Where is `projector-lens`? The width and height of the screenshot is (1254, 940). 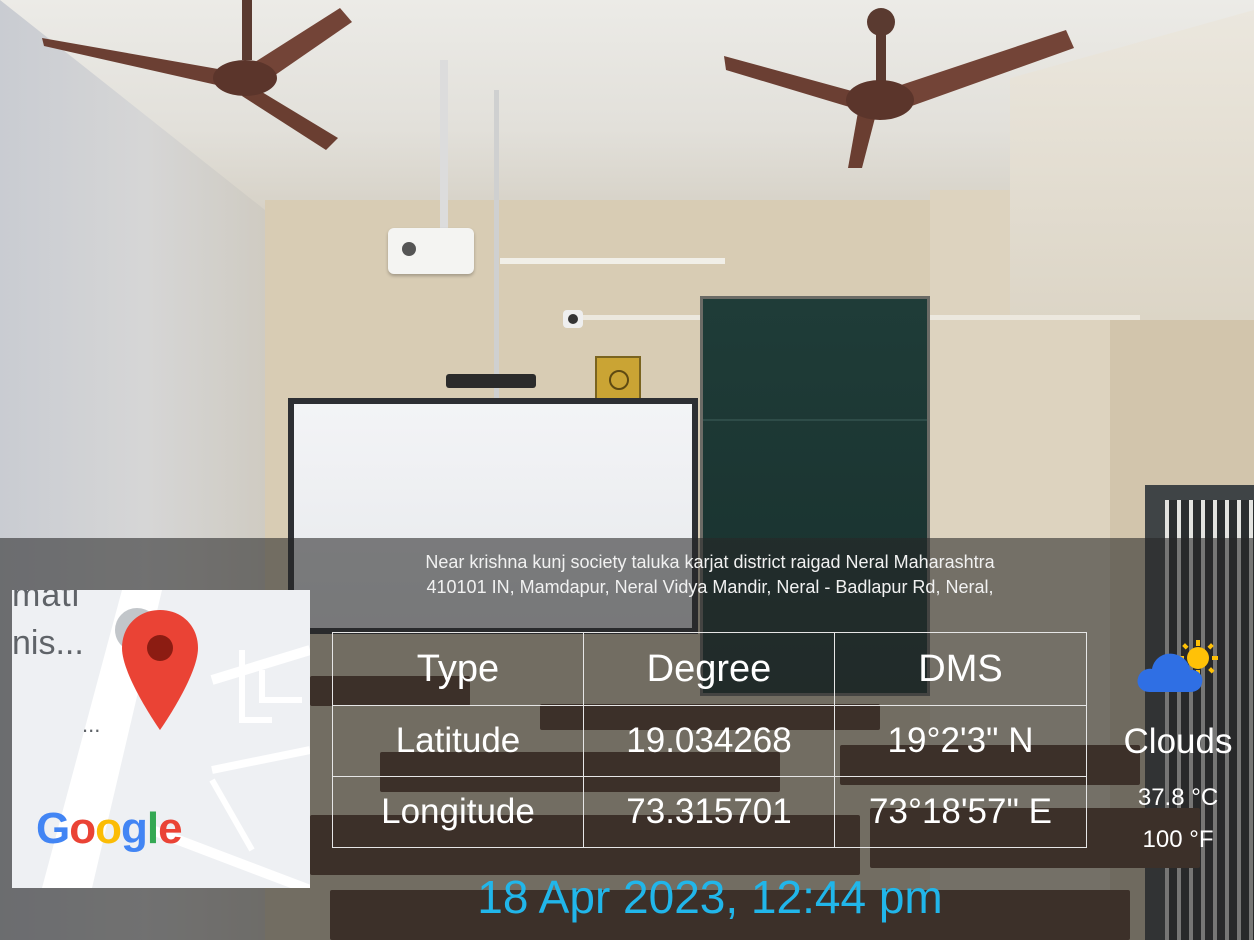 projector-lens is located at coordinates (409, 249).